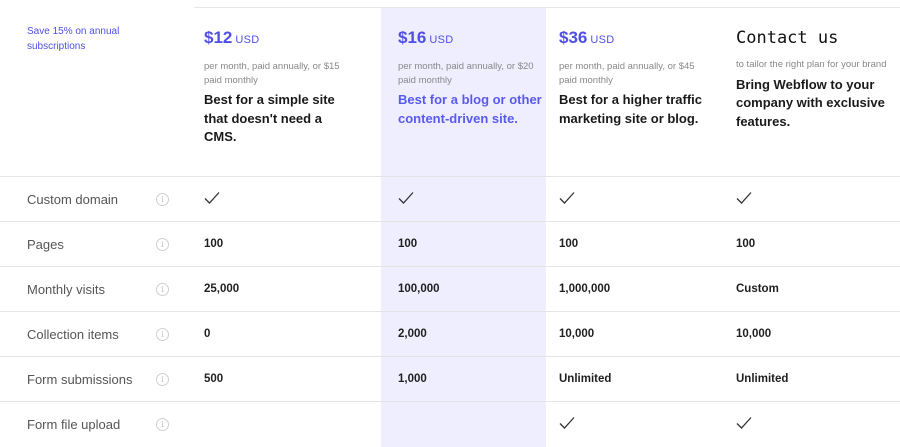 The height and width of the screenshot is (447, 900). Describe the element at coordinates (207, 334) in the screenshot. I see `feature-value: 0` at that location.